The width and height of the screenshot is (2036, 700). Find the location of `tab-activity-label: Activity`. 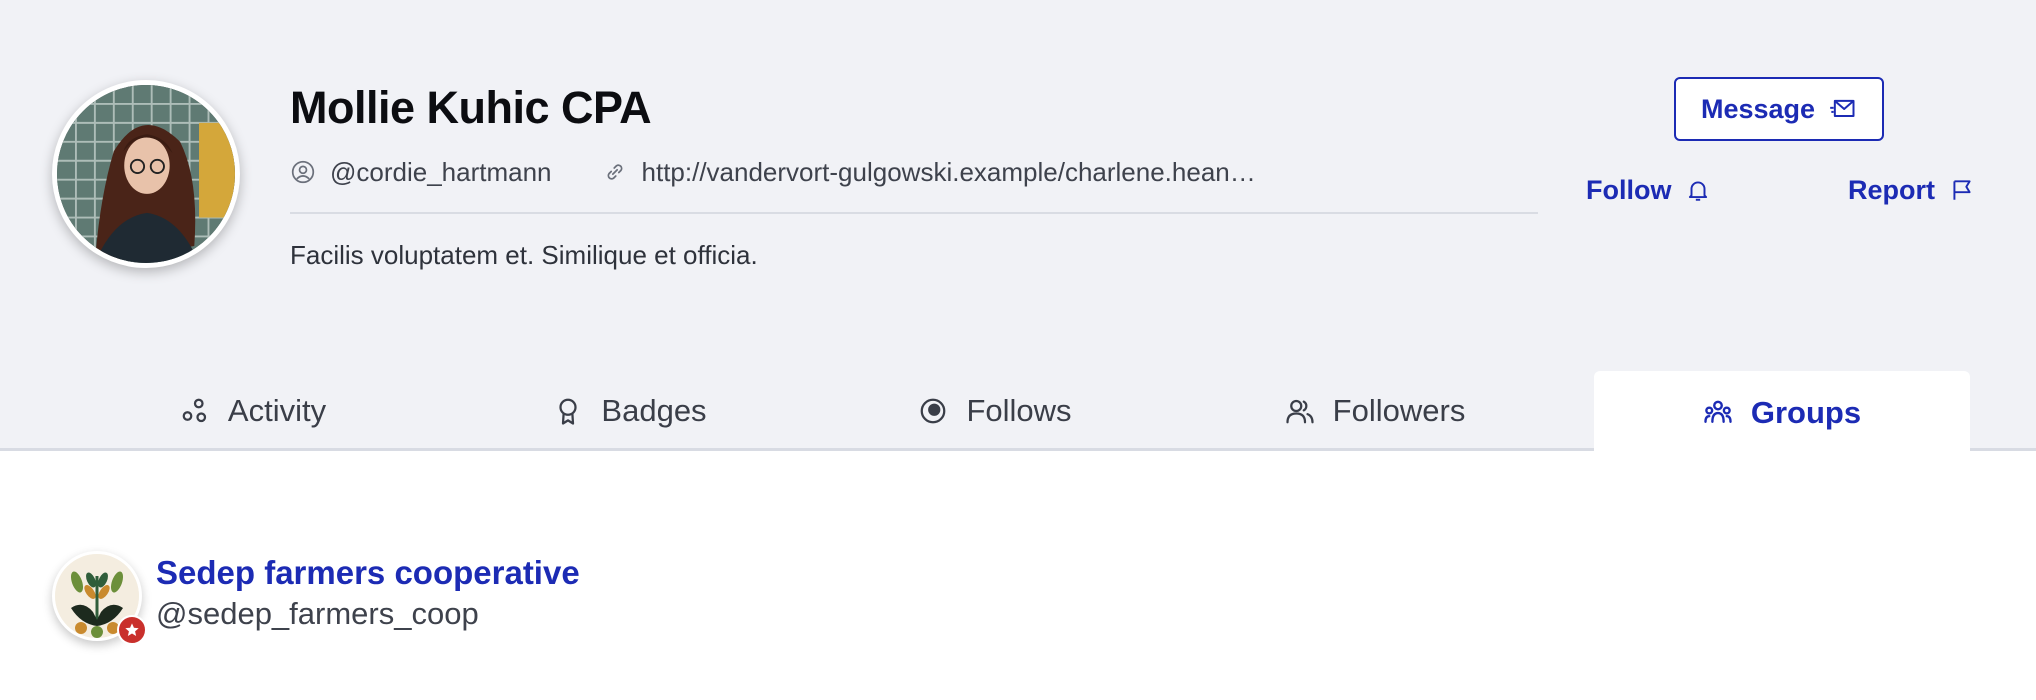

tab-activity-label: Activity is located at coordinates (277, 410).